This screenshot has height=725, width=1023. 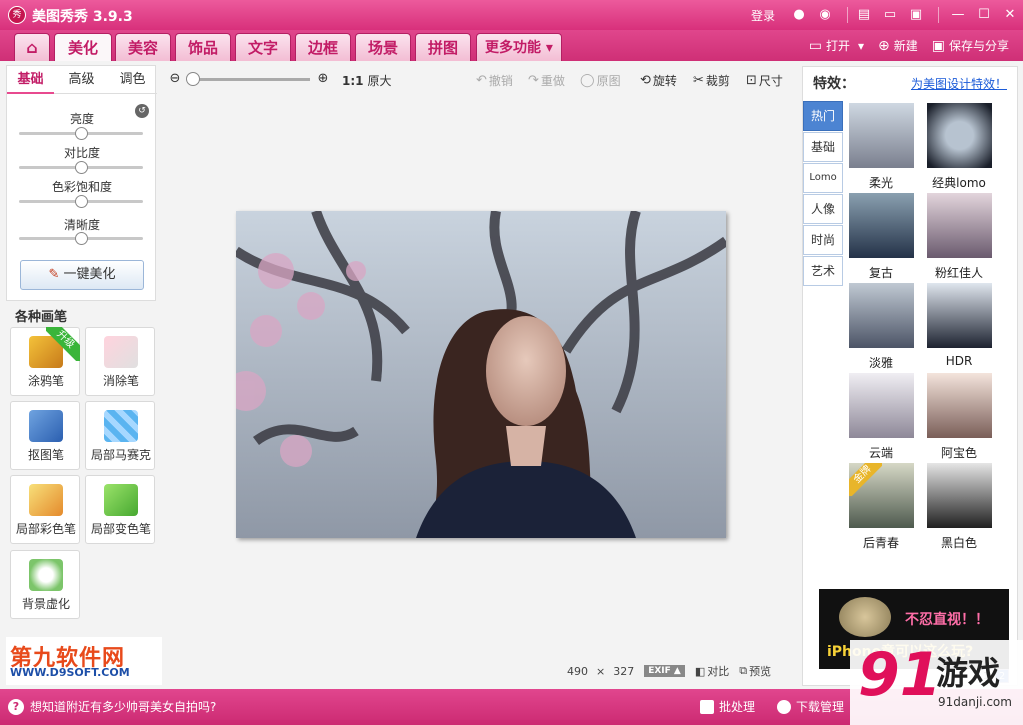 What do you see at coordinates (89, 274) in the screenshot?
I see `one-key-beautify-label: 一键美化` at bounding box center [89, 274].